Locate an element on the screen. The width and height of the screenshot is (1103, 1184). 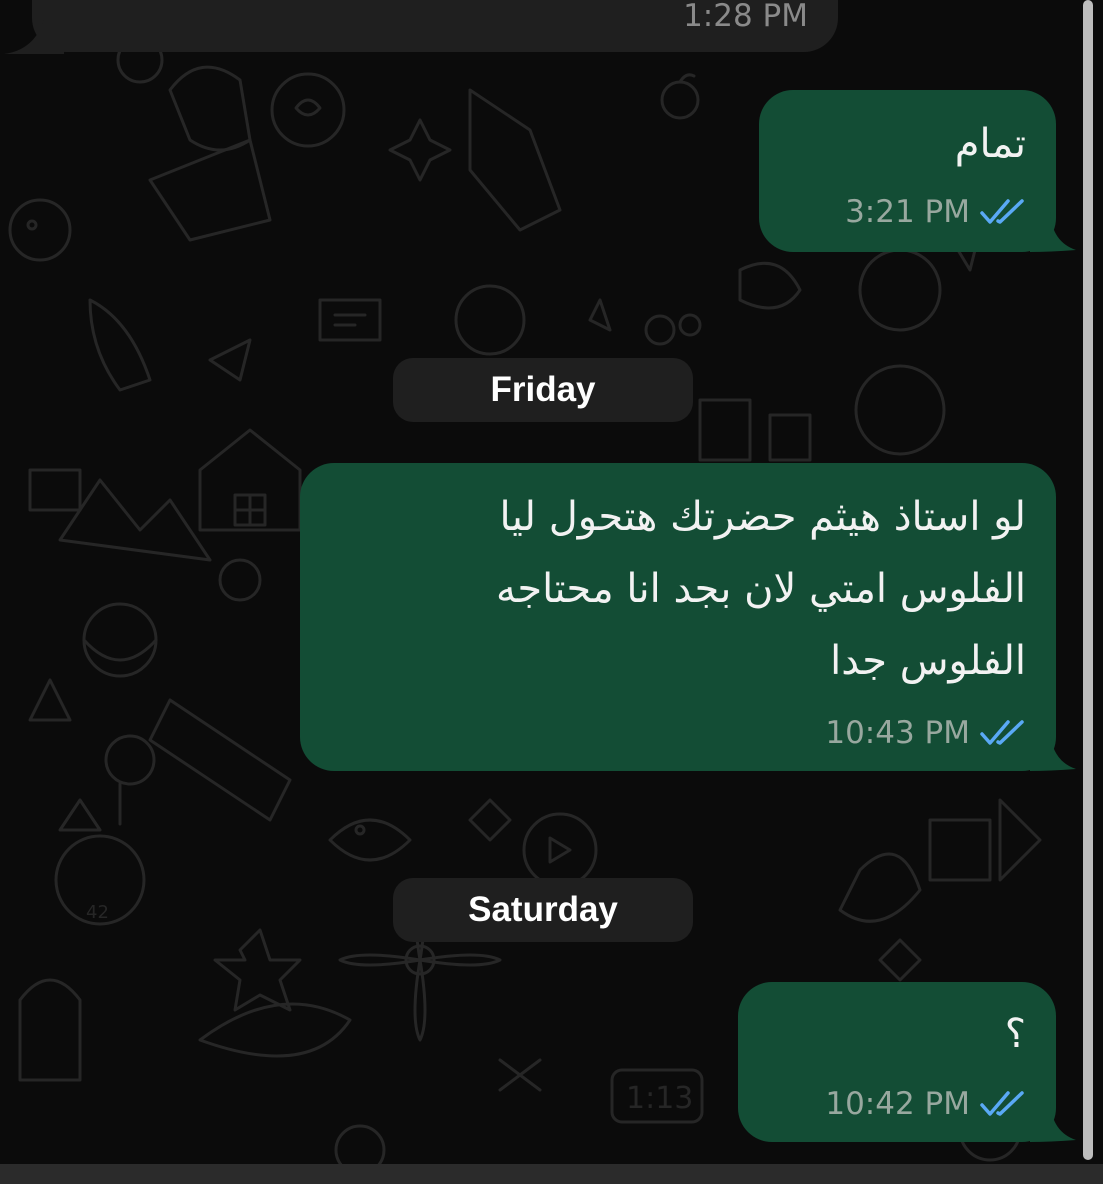
message-meta: 3:21 PM is located at coordinates (935, 212).